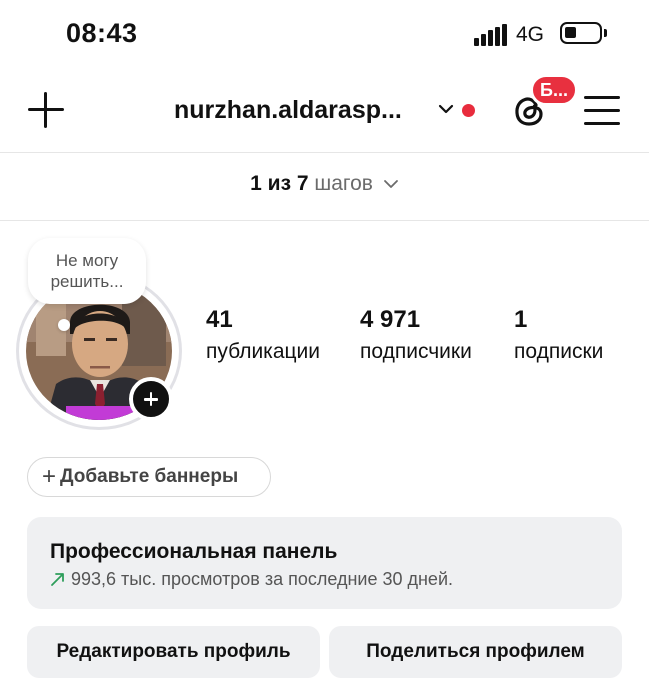 The width and height of the screenshot is (649, 699). I want to click on add-story-plus-icon, so click(151, 399).